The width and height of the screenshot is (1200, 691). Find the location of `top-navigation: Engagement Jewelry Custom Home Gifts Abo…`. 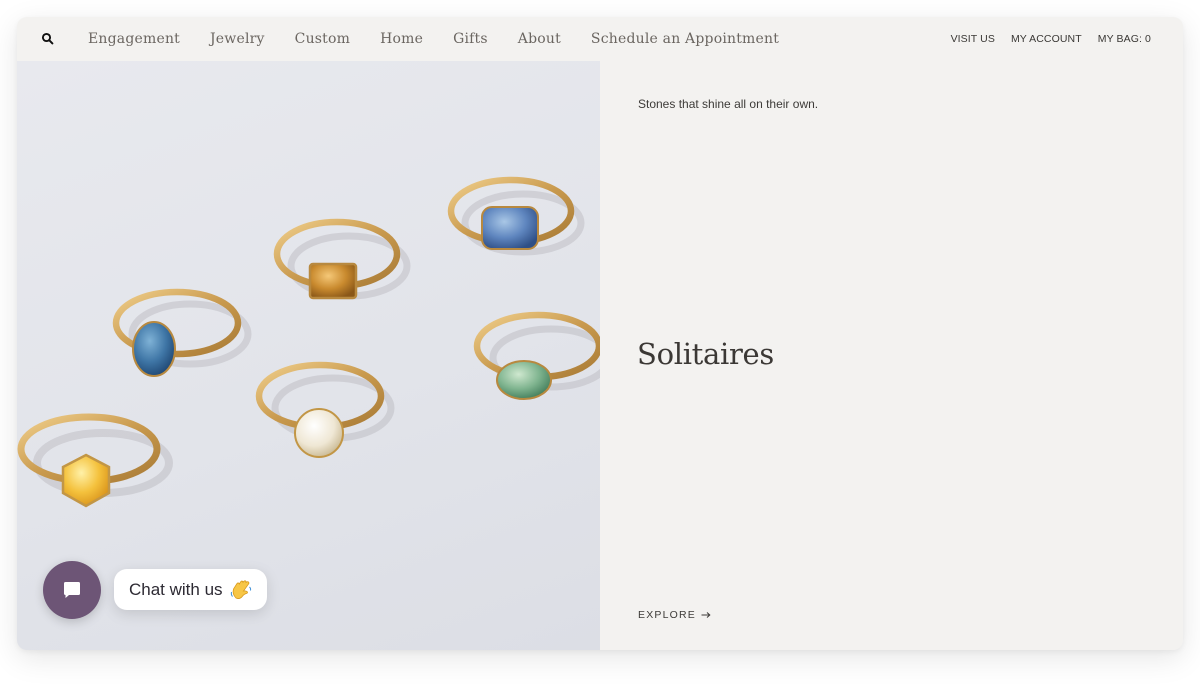

top-navigation: Engagement Jewelry Custom Home Gifts Abo… is located at coordinates (600, 39).